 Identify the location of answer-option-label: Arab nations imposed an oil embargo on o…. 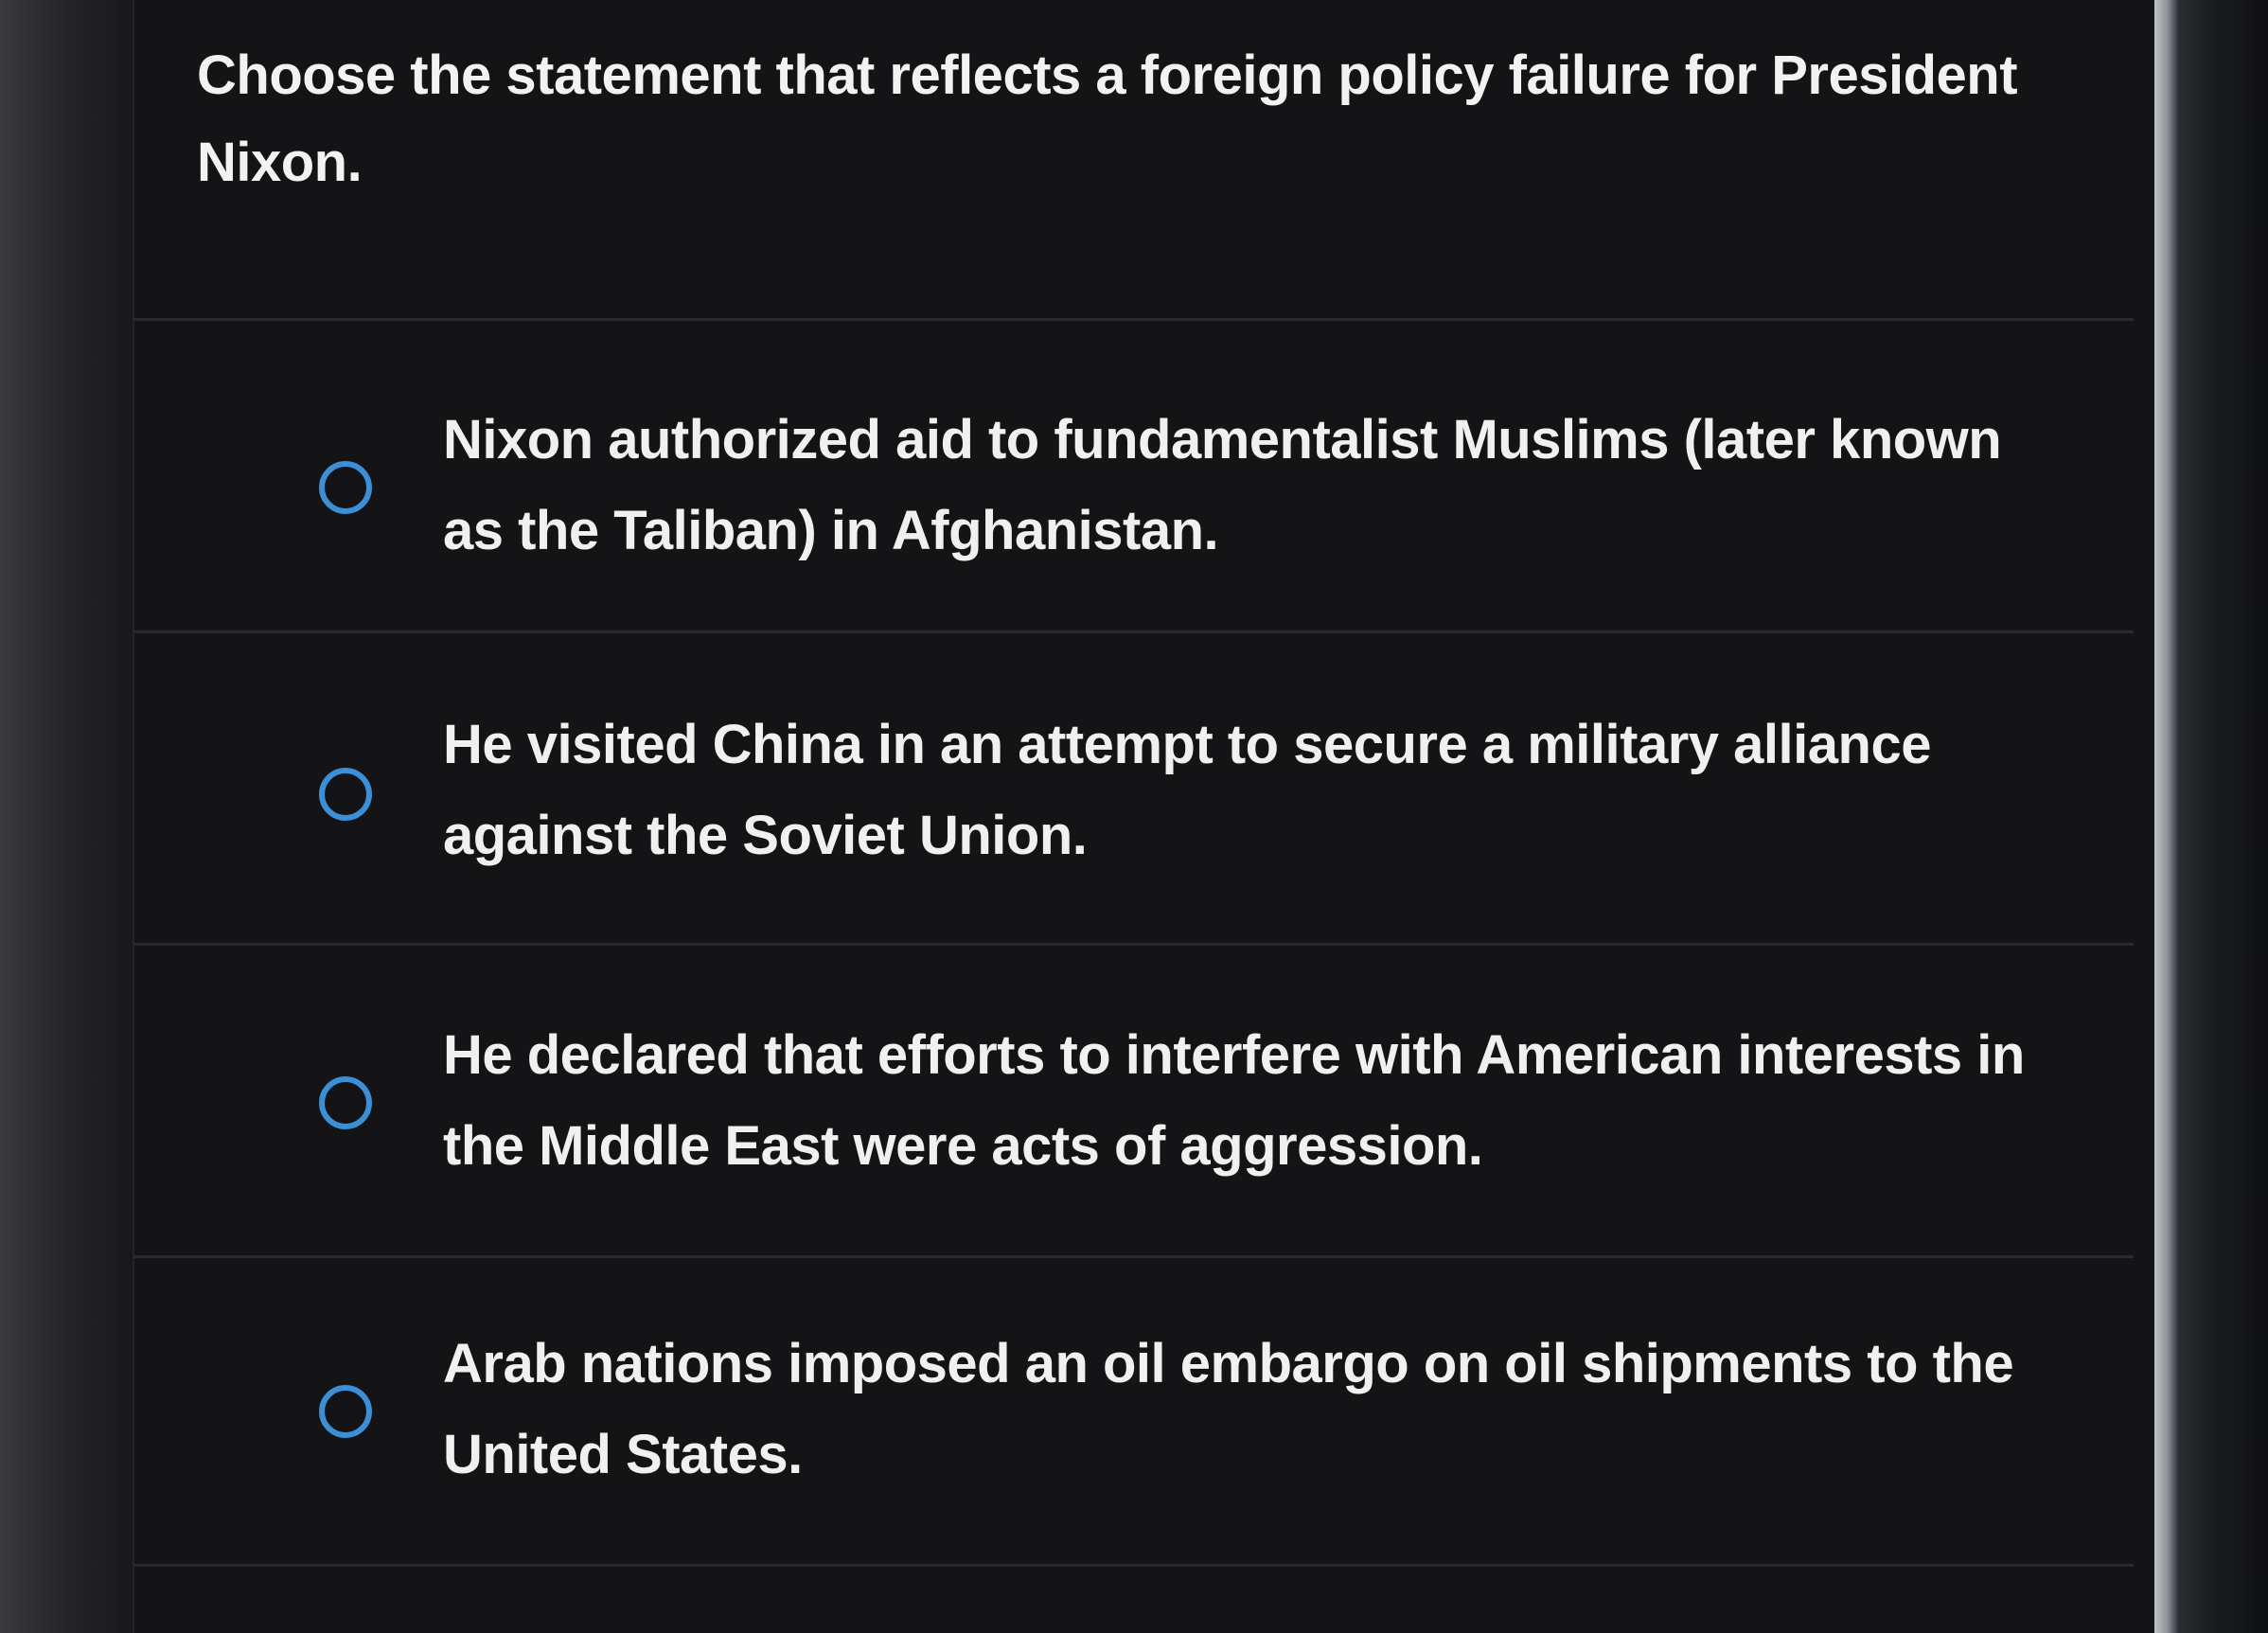
(1228, 1409).